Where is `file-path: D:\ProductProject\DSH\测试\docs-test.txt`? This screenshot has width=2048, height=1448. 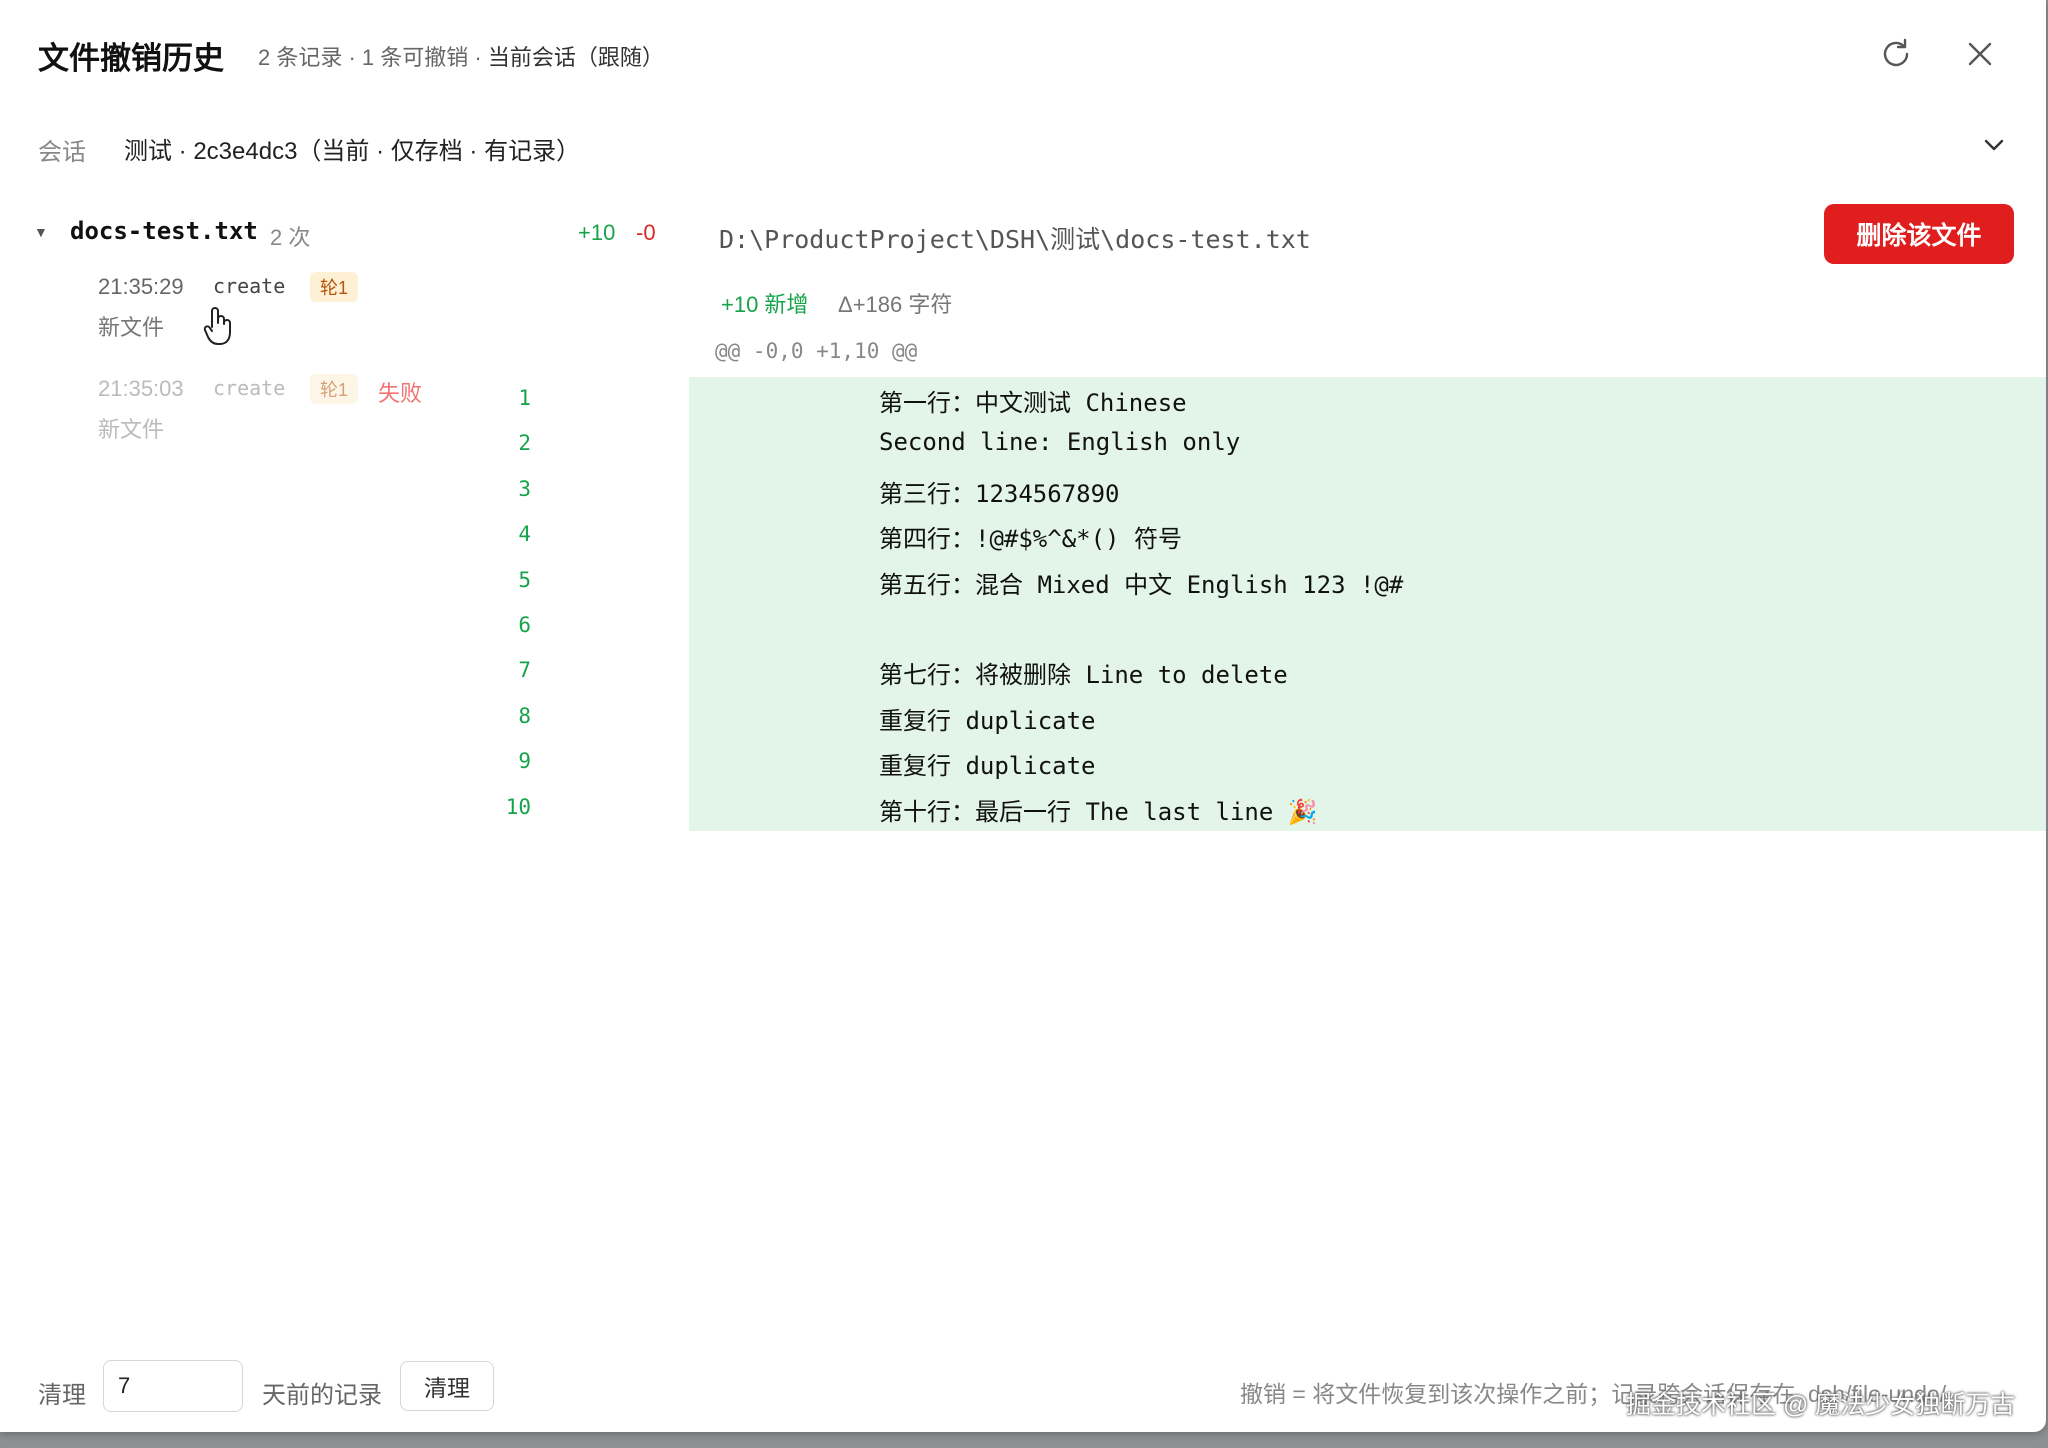 file-path: D:\ProductProject\DSH\测试\docs-test.txt is located at coordinates (1015, 239).